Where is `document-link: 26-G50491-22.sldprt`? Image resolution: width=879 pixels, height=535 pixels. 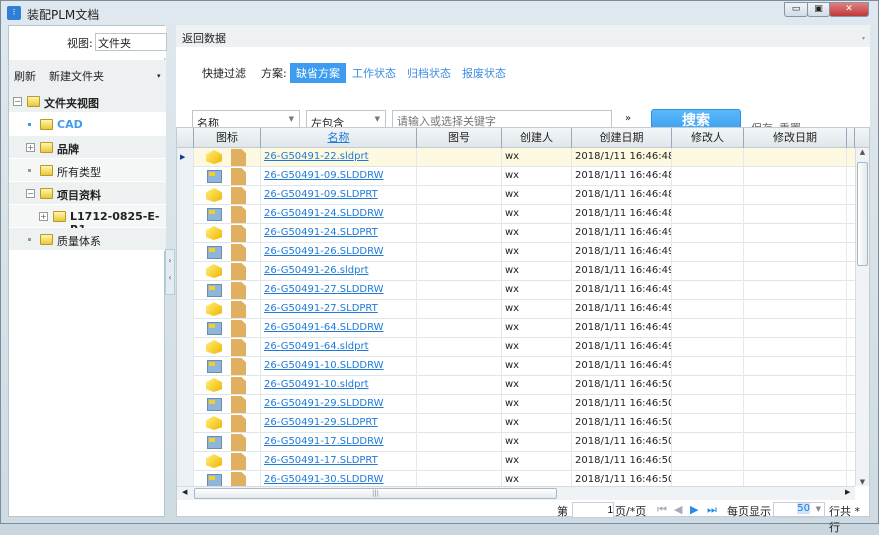
document-link: 26-G50491-22.sldprt is located at coordinates (316, 156).